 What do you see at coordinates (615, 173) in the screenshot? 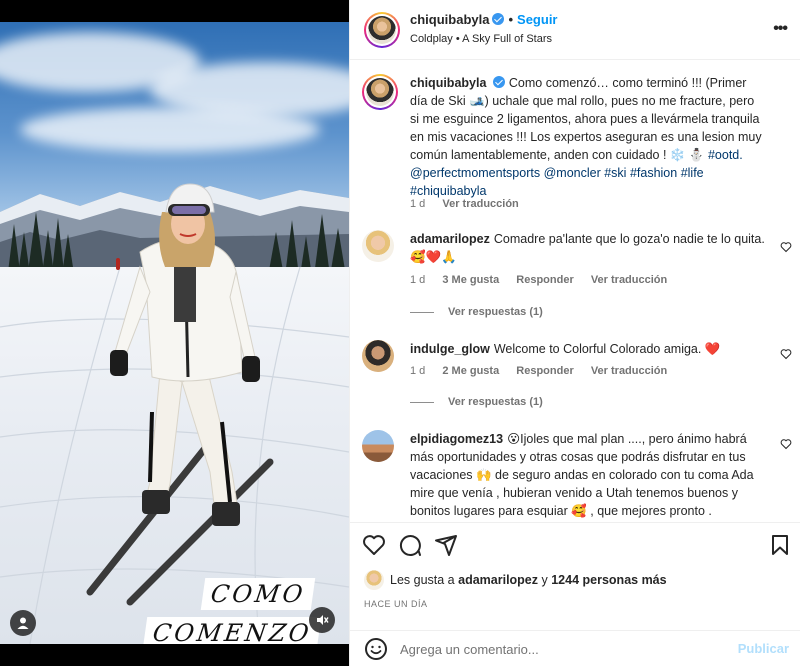
I see `hashtag-ski: #ski` at bounding box center [615, 173].